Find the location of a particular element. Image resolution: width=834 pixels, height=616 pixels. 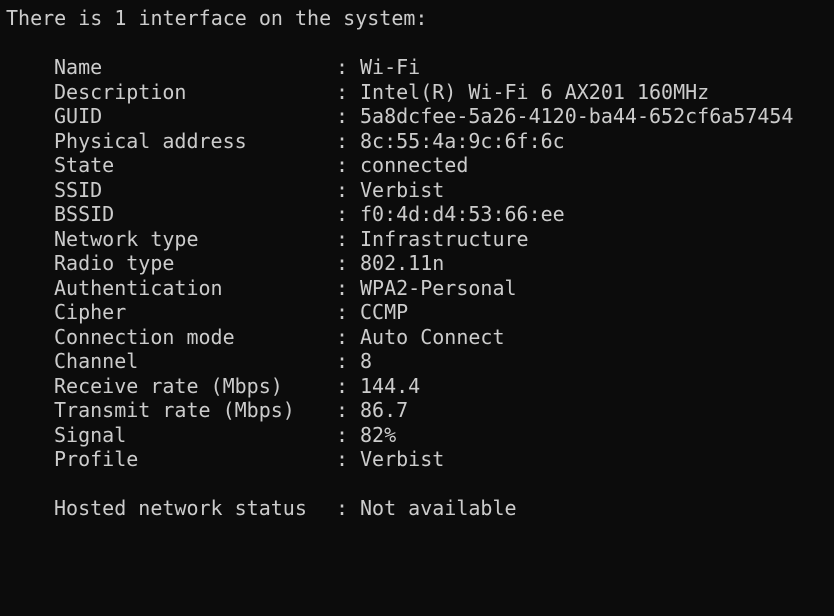

field-key: Cipher is located at coordinates (90, 312).